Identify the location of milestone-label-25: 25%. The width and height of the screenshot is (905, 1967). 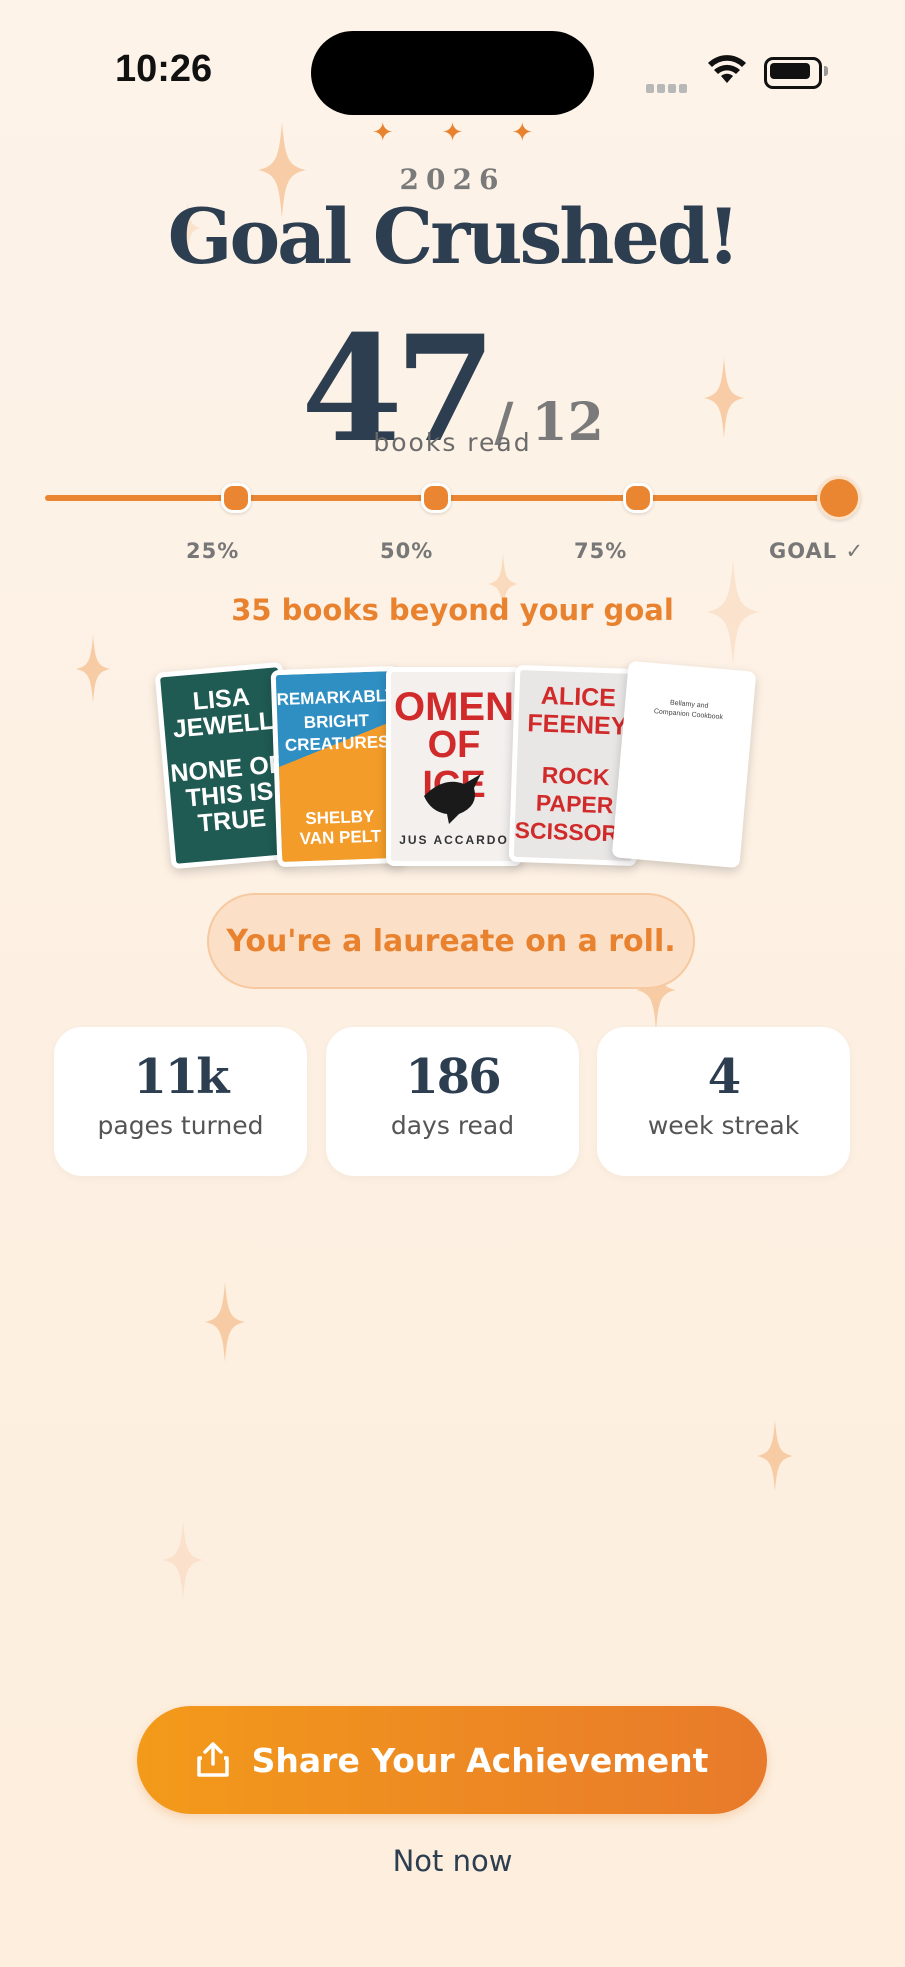
(213, 551).